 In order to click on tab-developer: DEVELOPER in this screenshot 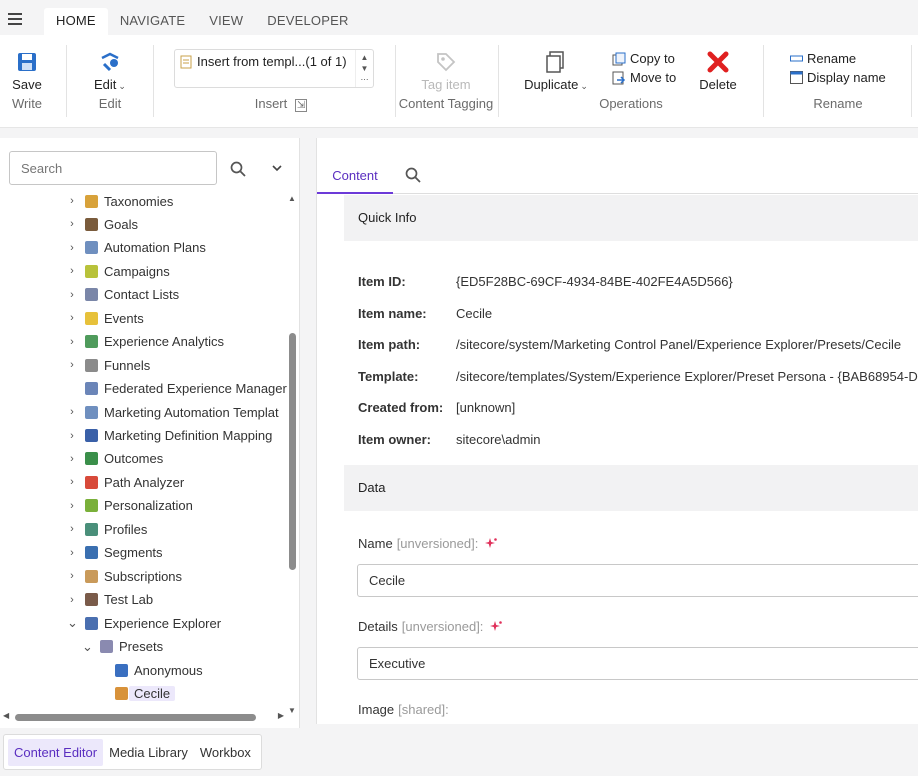, I will do `click(307, 21)`.